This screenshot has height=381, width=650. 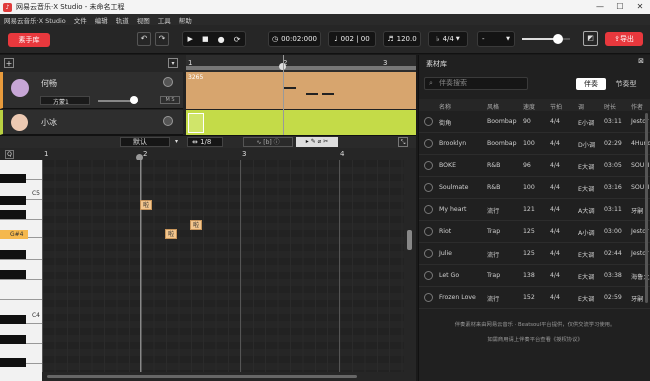 I want to click on volume-thumb, so click(x=558, y=39).